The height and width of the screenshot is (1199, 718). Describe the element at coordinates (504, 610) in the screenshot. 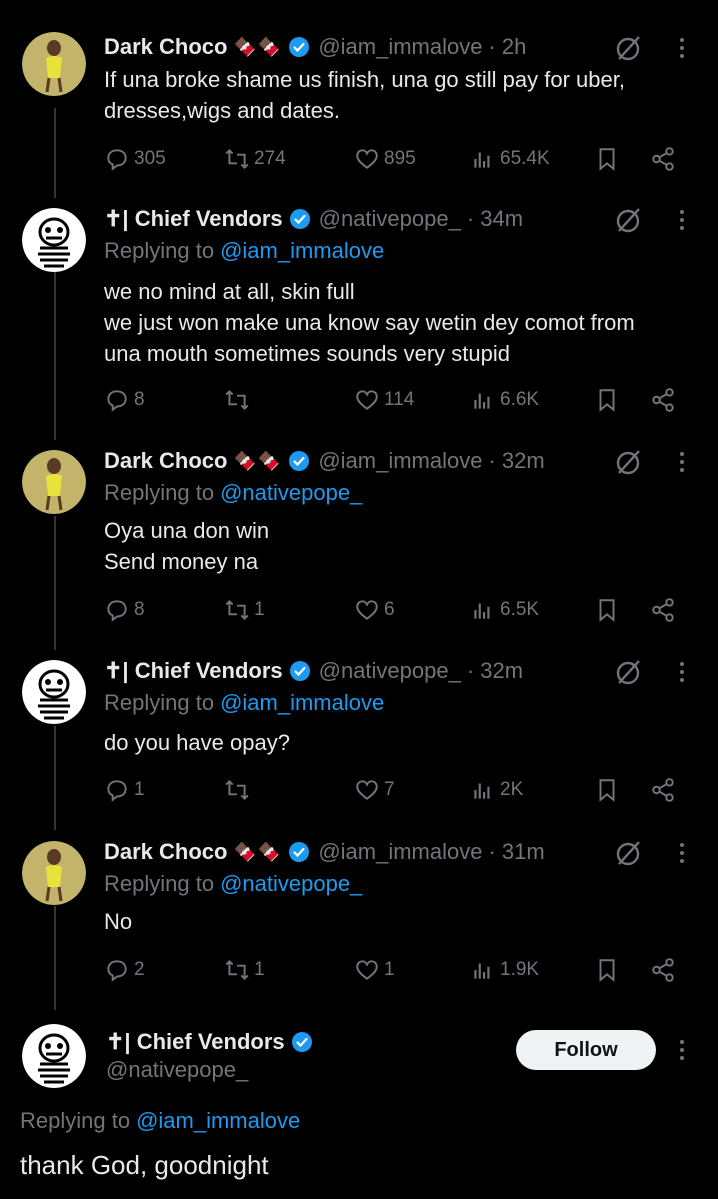

I see `views-button: 6.5K` at that location.